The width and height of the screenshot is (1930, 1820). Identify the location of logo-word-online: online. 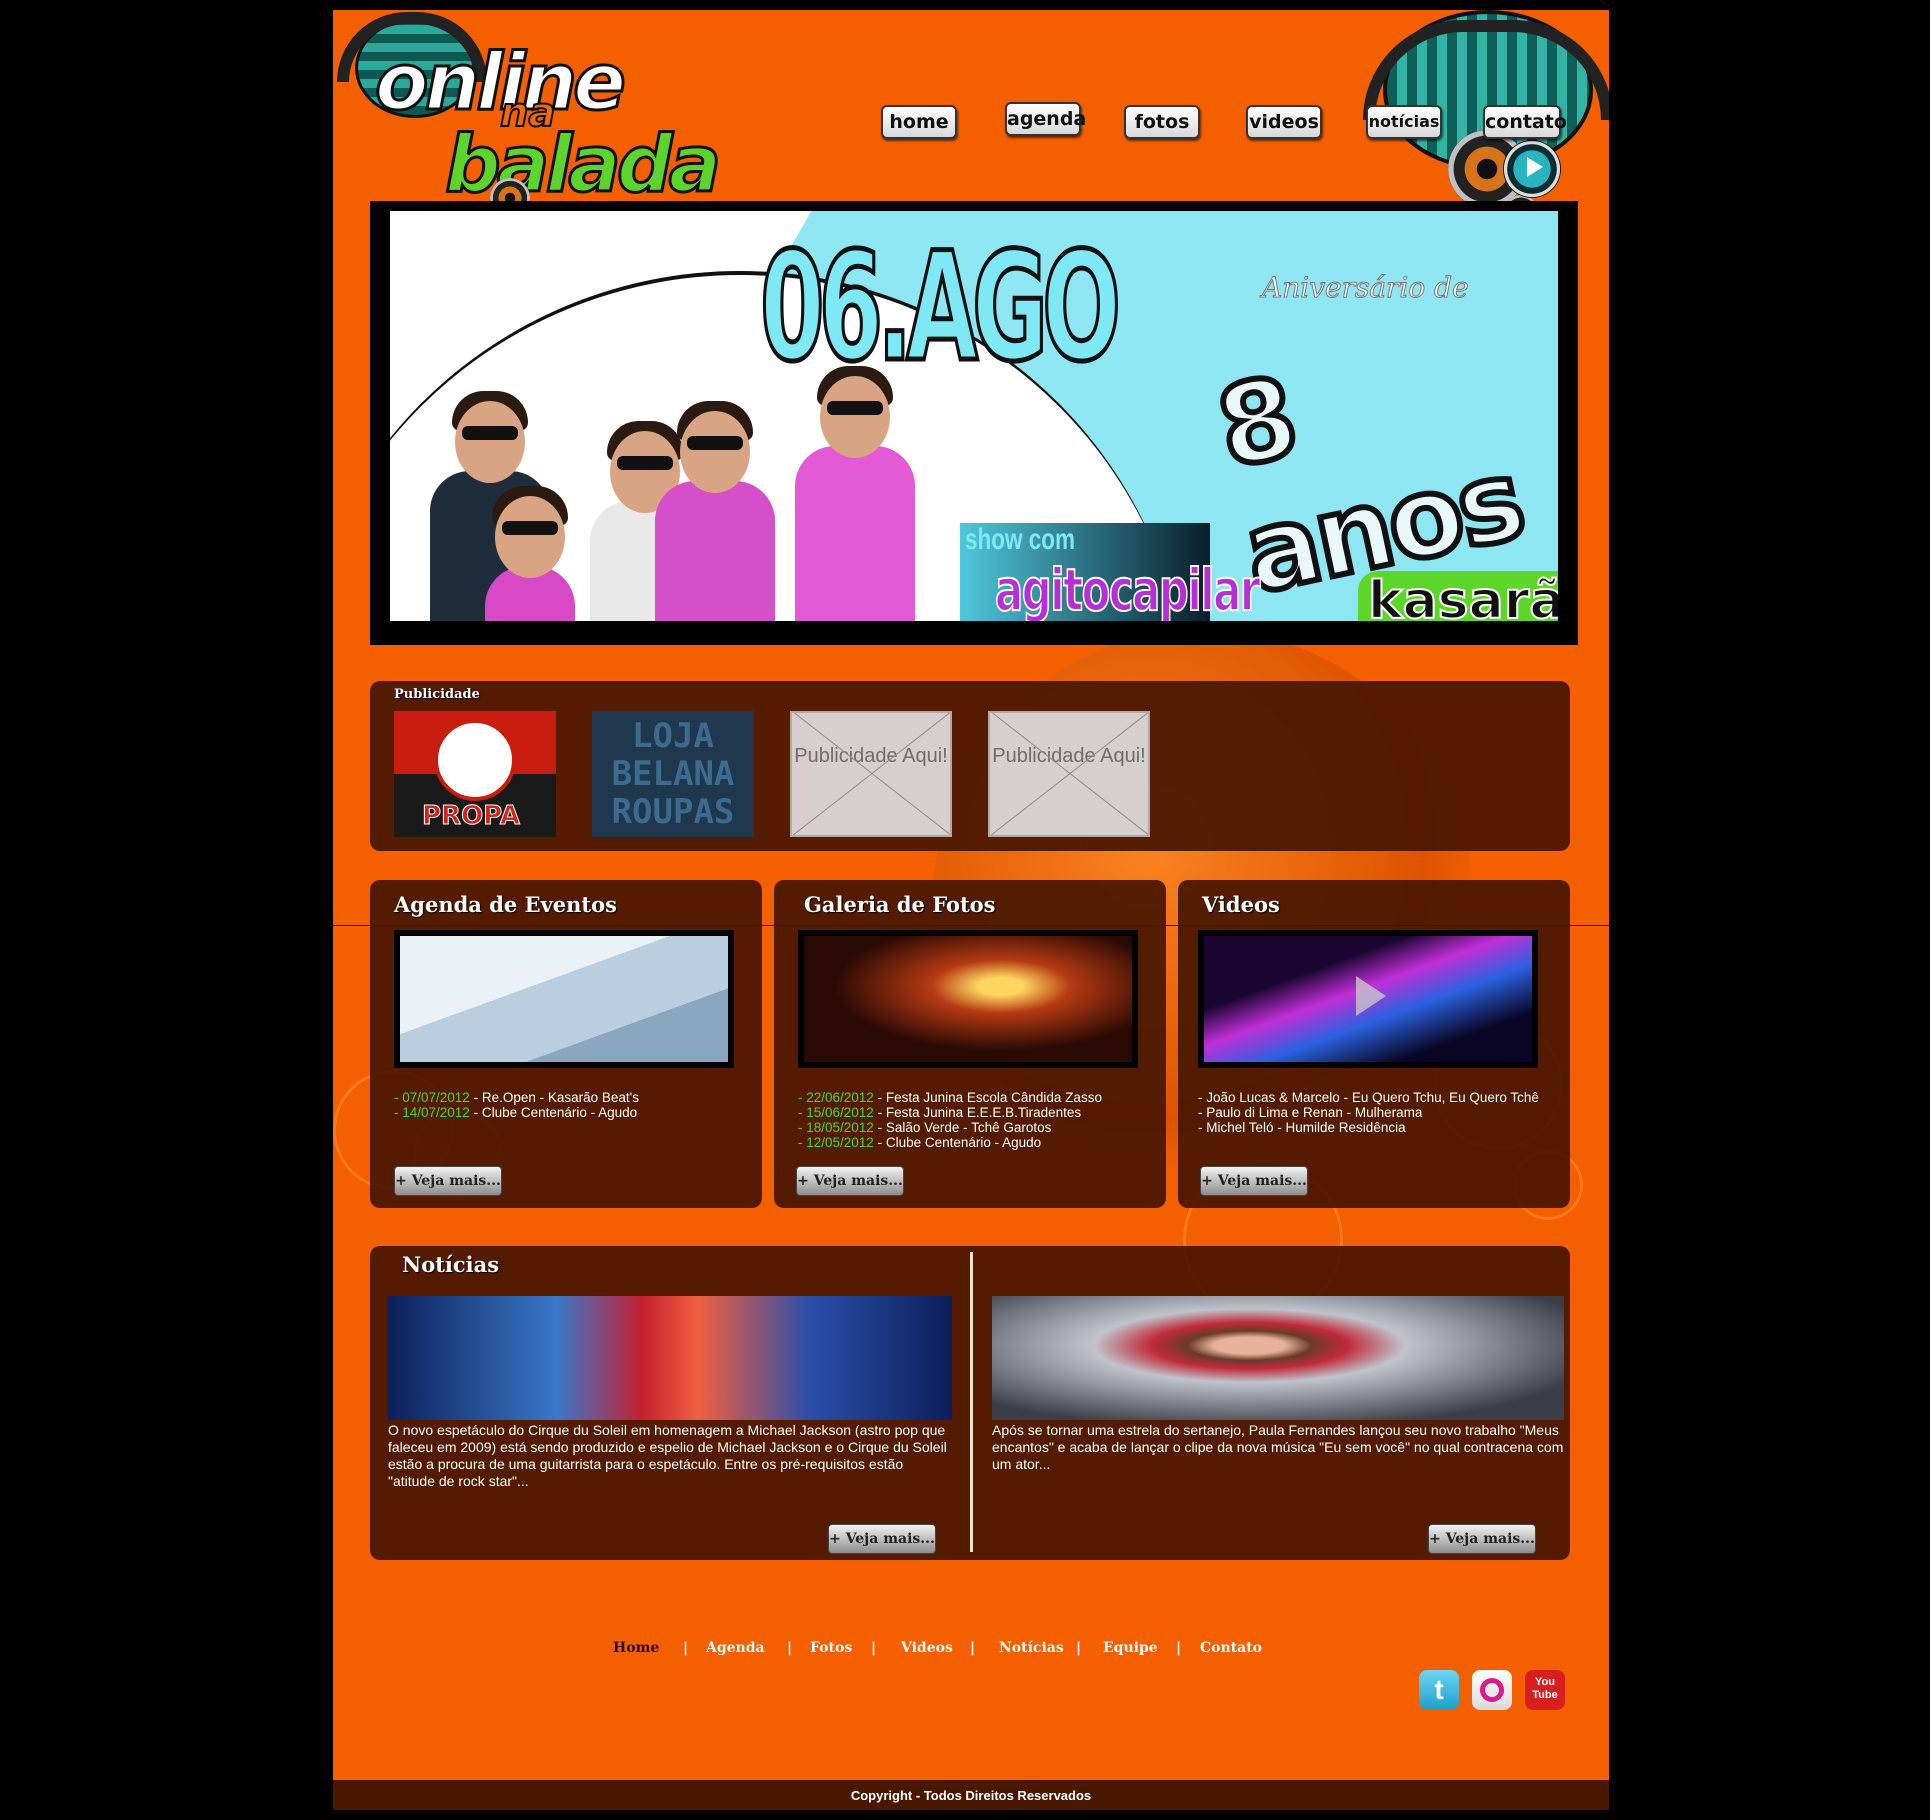
(500, 83).